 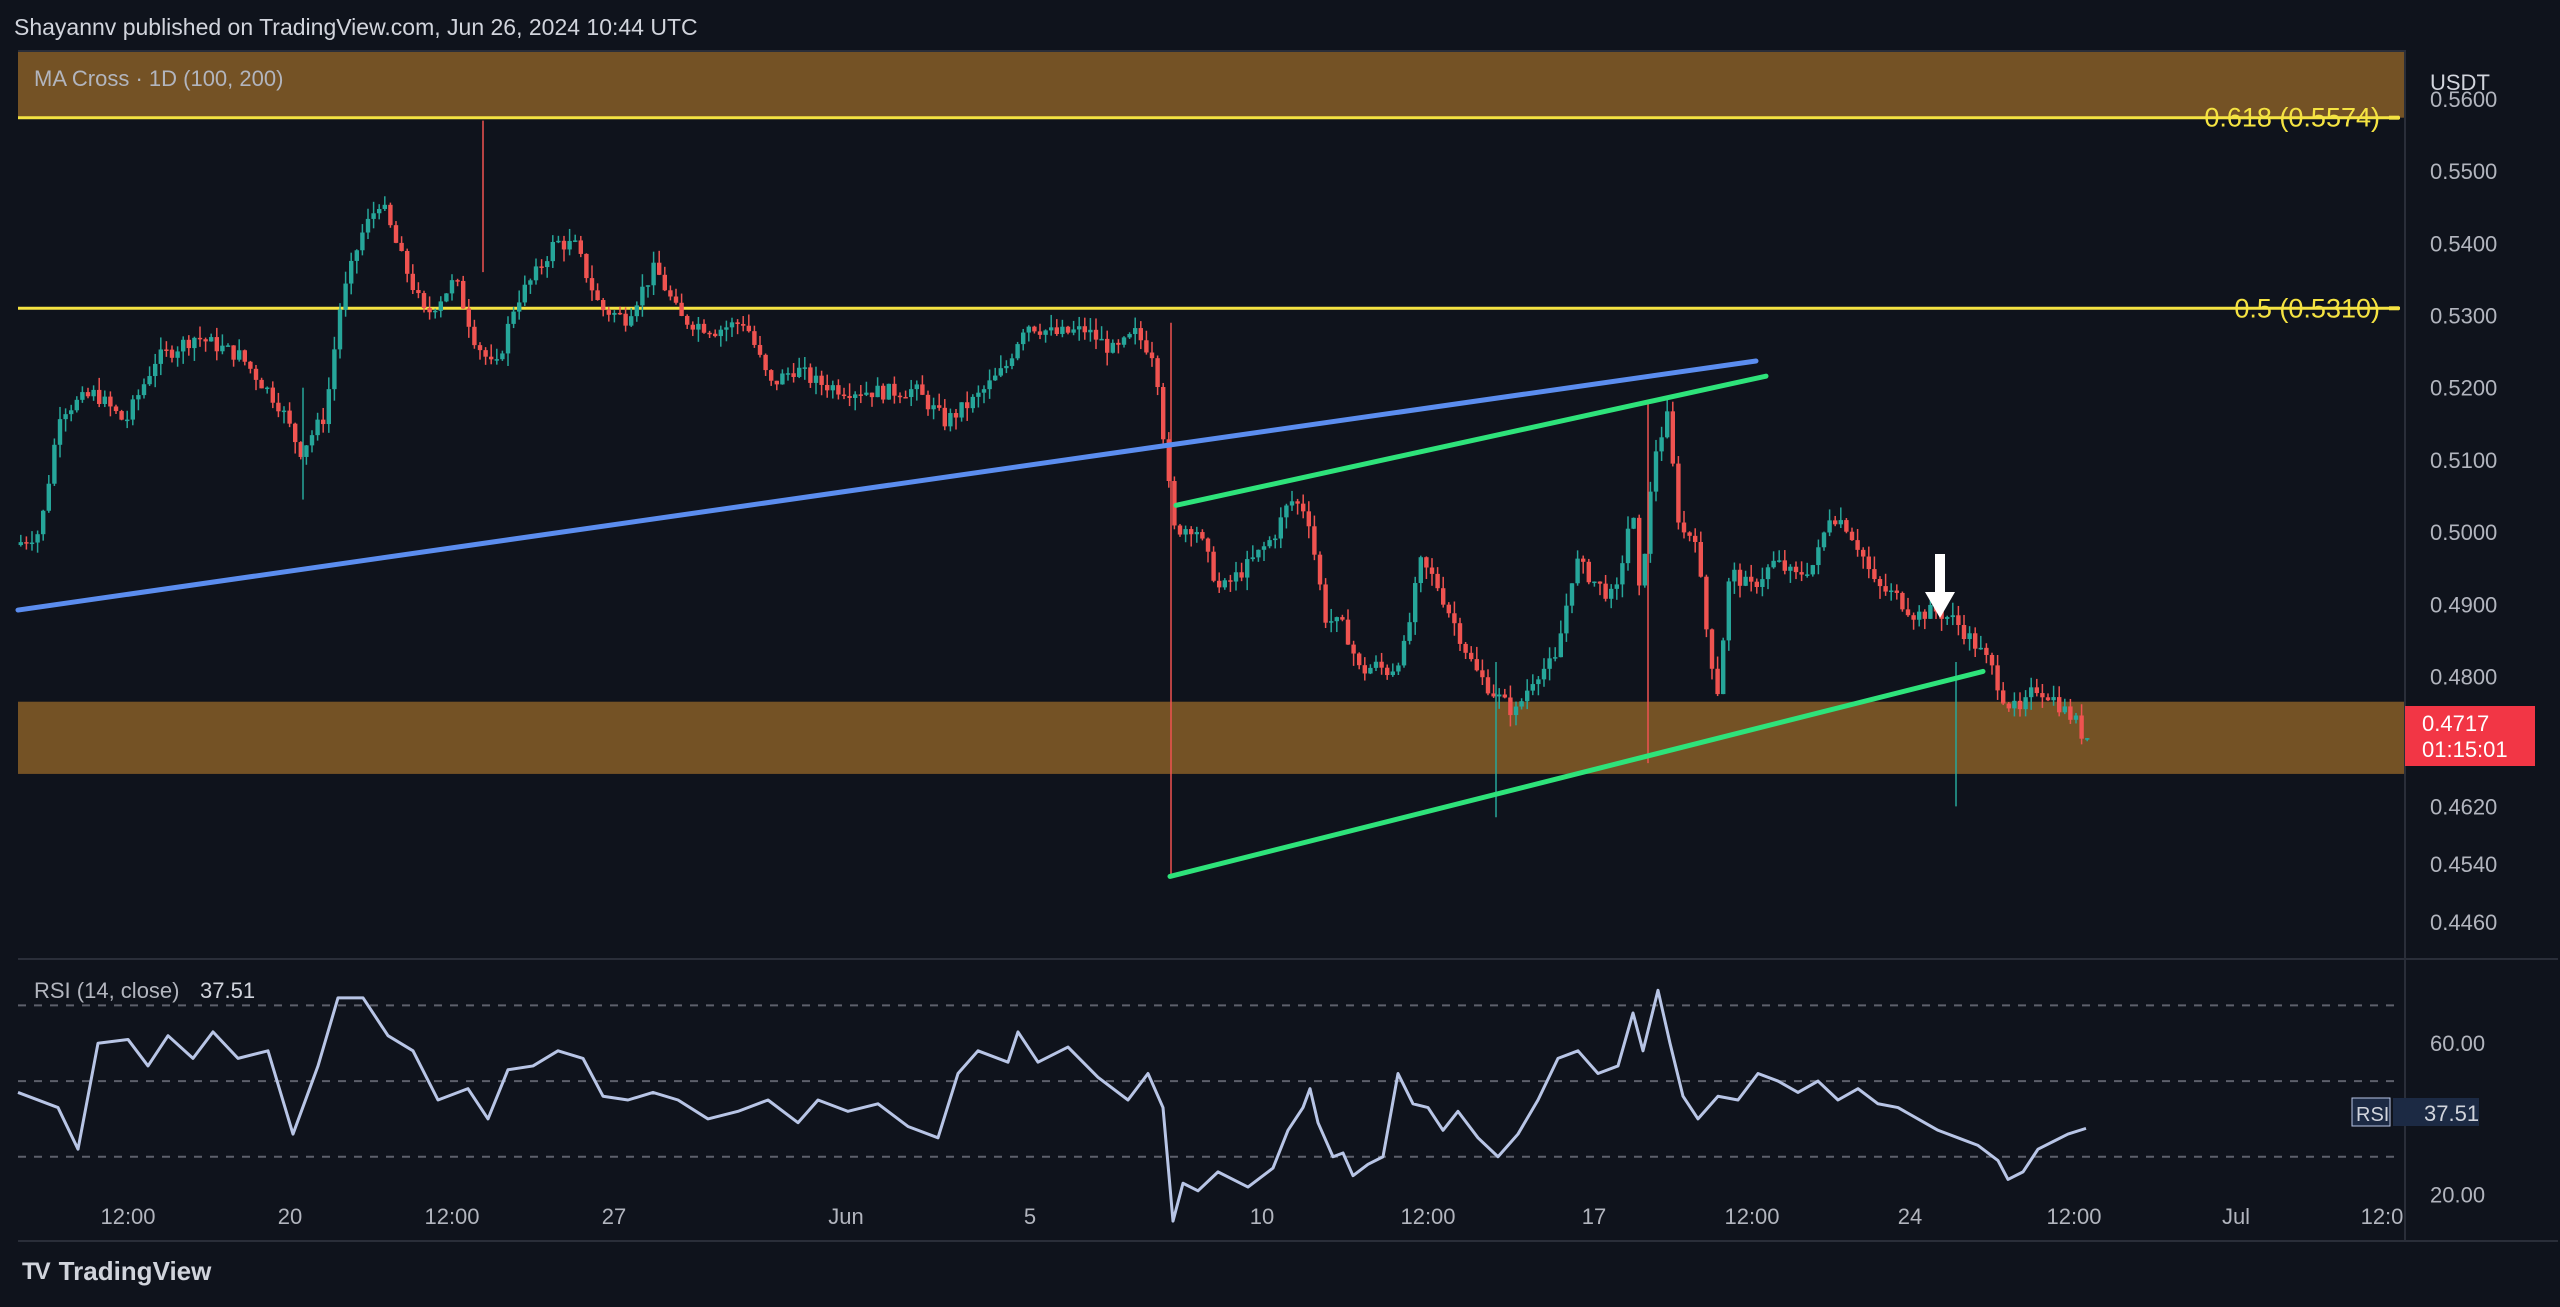 I want to click on rsi-indicator-label: RSI (14, close), so click(x=107, y=990).